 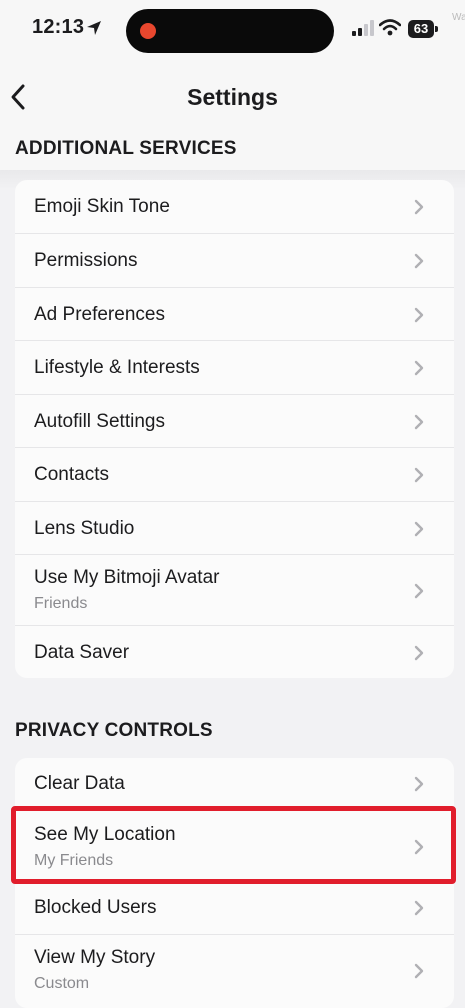 I want to click on row-label: Data Saver, so click(x=82, y=652).